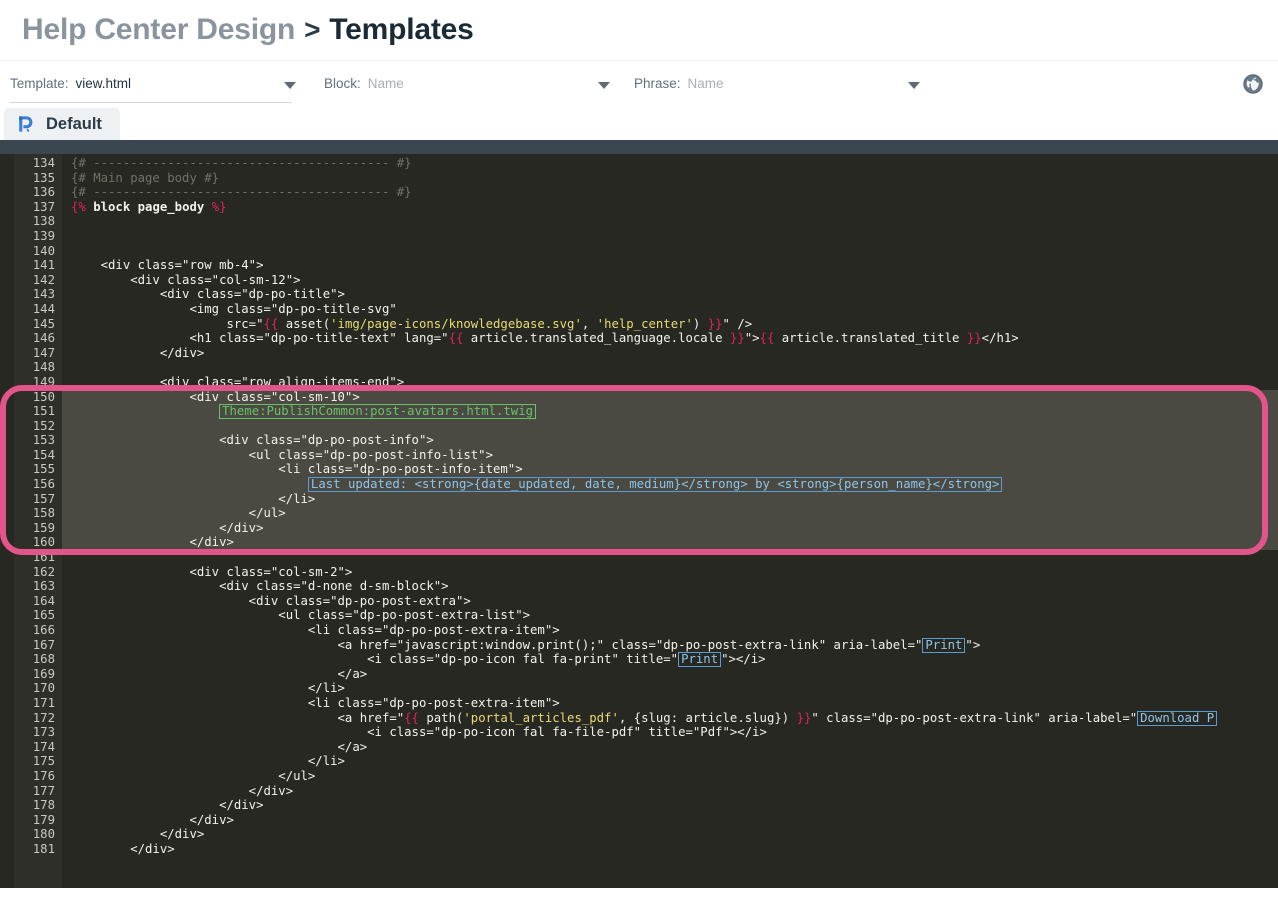 This screenshot has height=906, width=1278. What do you see at coordinates (639, 397) in the screenshot?
I see `code-line: 150 <div class="col-sm-10">` at bounding box center [639, 397].